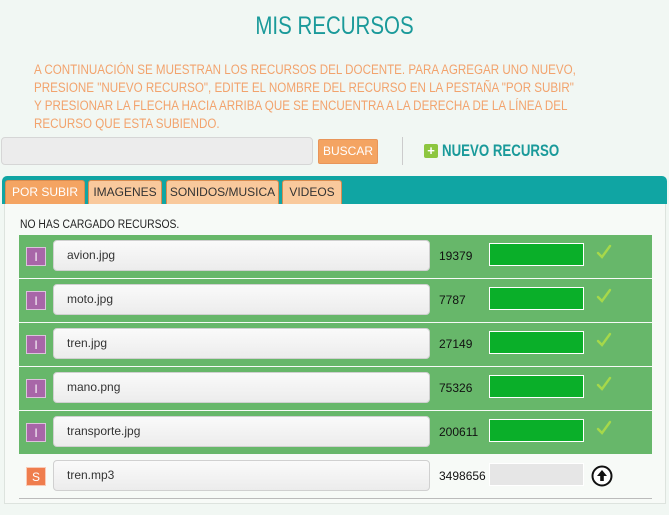 This screenshot has height=515, width=669. What do you see at coordinates (462, 476) in the screenshot?
I see `resource-size: 3498656` at bounding box center [462, 476].